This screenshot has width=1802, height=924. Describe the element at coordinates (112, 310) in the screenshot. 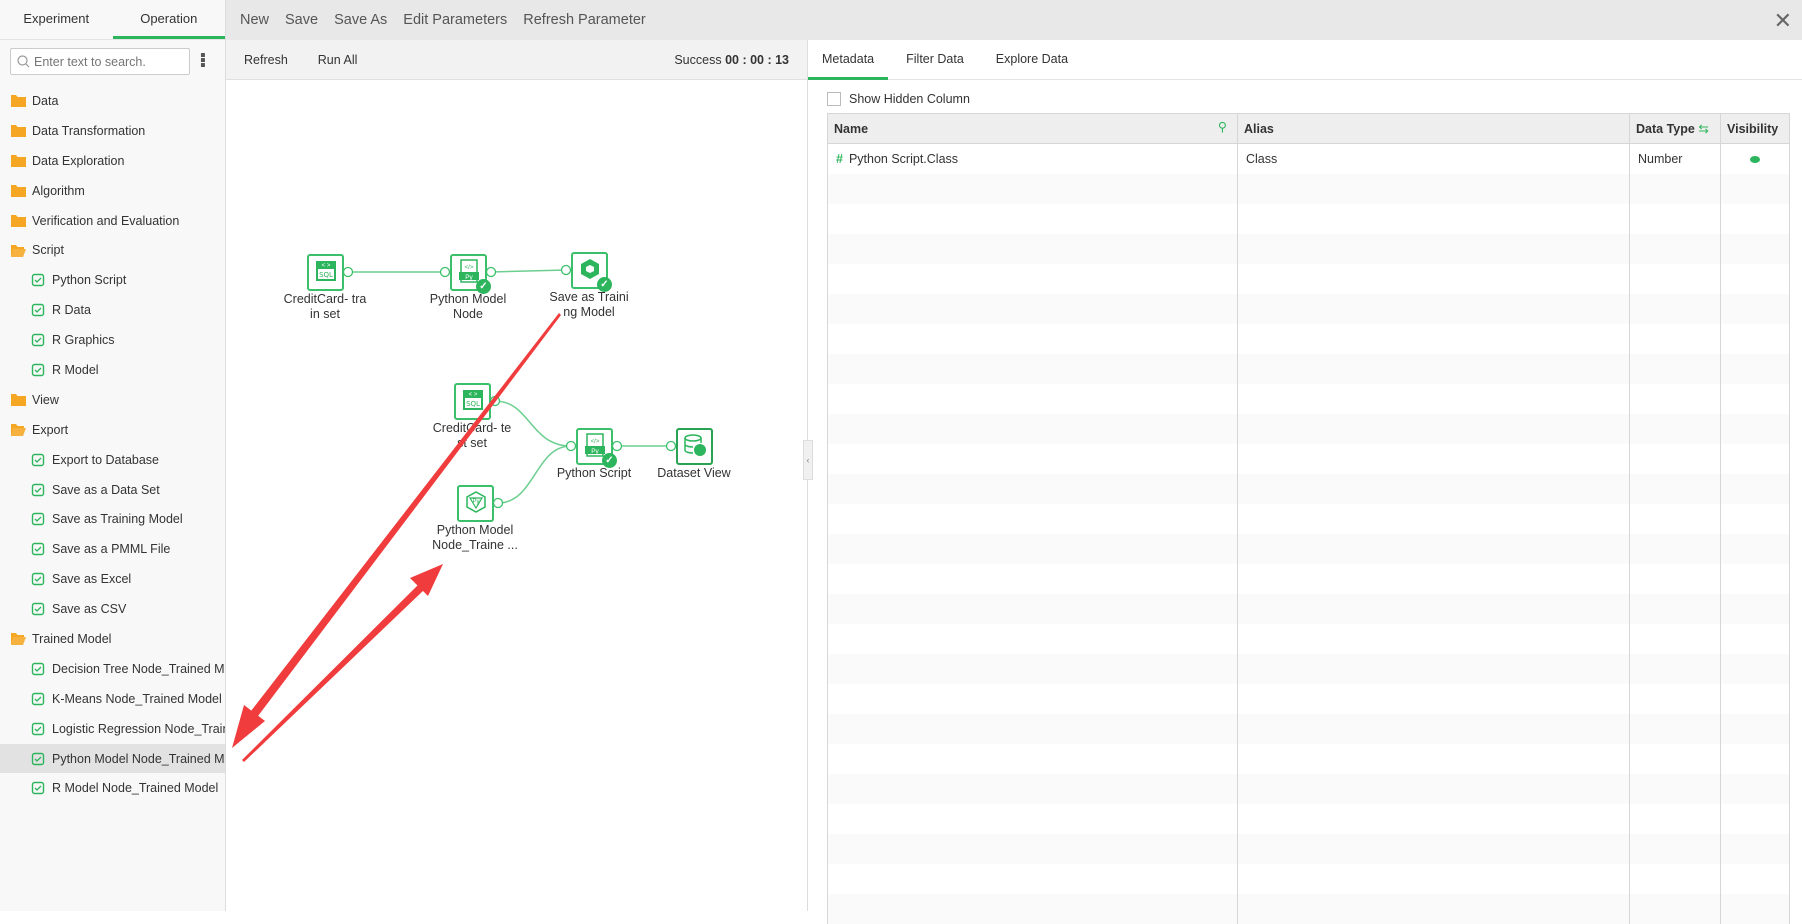

I see `tree-item: R Data` at that location.